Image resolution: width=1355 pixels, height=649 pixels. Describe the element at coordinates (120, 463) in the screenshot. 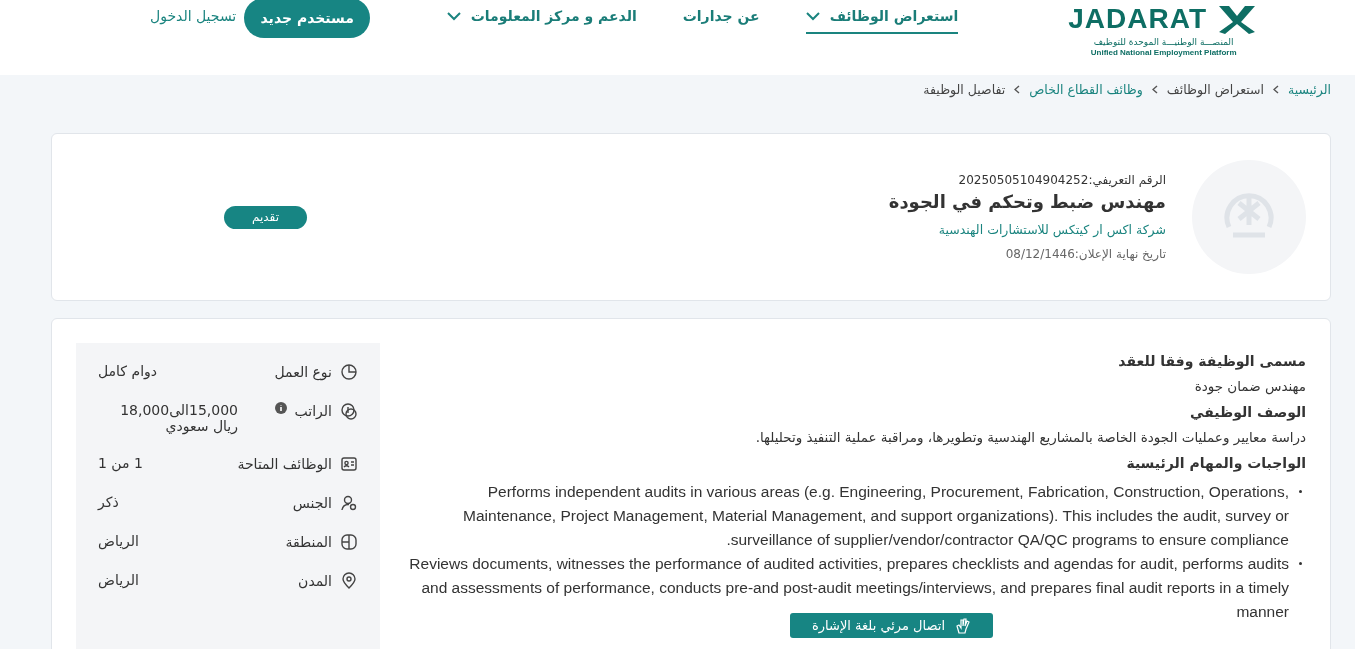

I see `fact-value: 1 من 1` at that location.